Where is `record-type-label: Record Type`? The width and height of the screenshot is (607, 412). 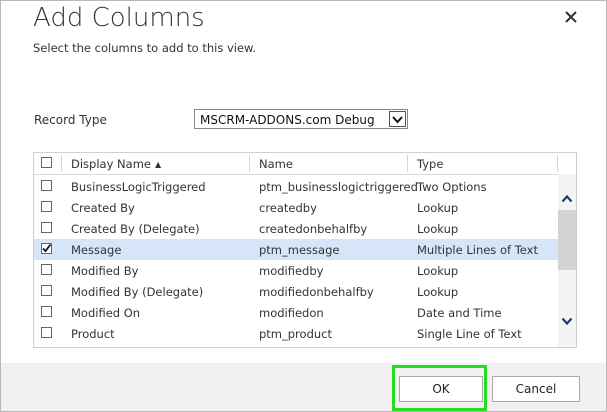
record-type-label: Record Type is located at coordinates (70, 120).